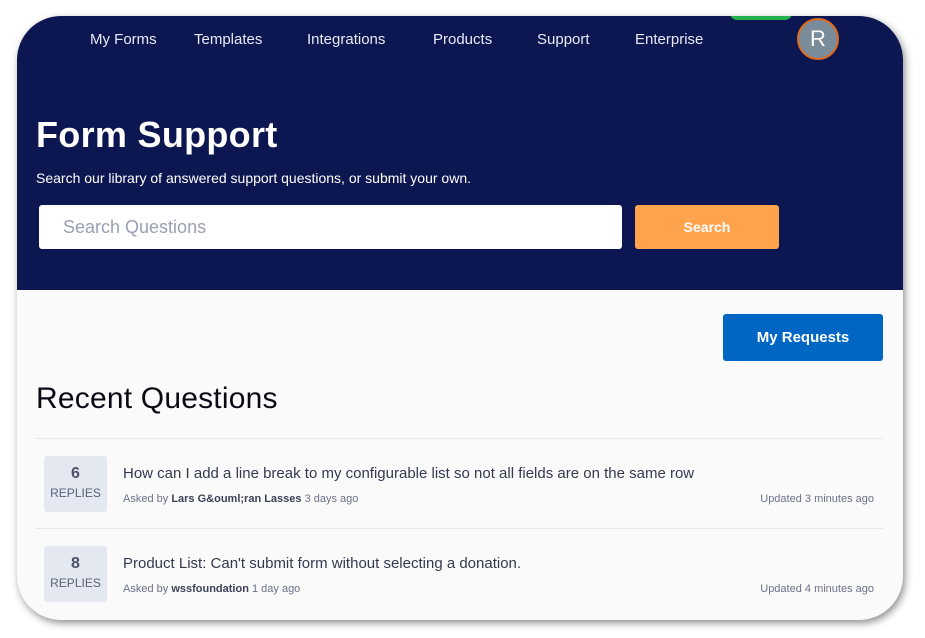  Describe the element at coordinates (228, 39) in the screenshot. I see `nav-templates: Templates` at that location.